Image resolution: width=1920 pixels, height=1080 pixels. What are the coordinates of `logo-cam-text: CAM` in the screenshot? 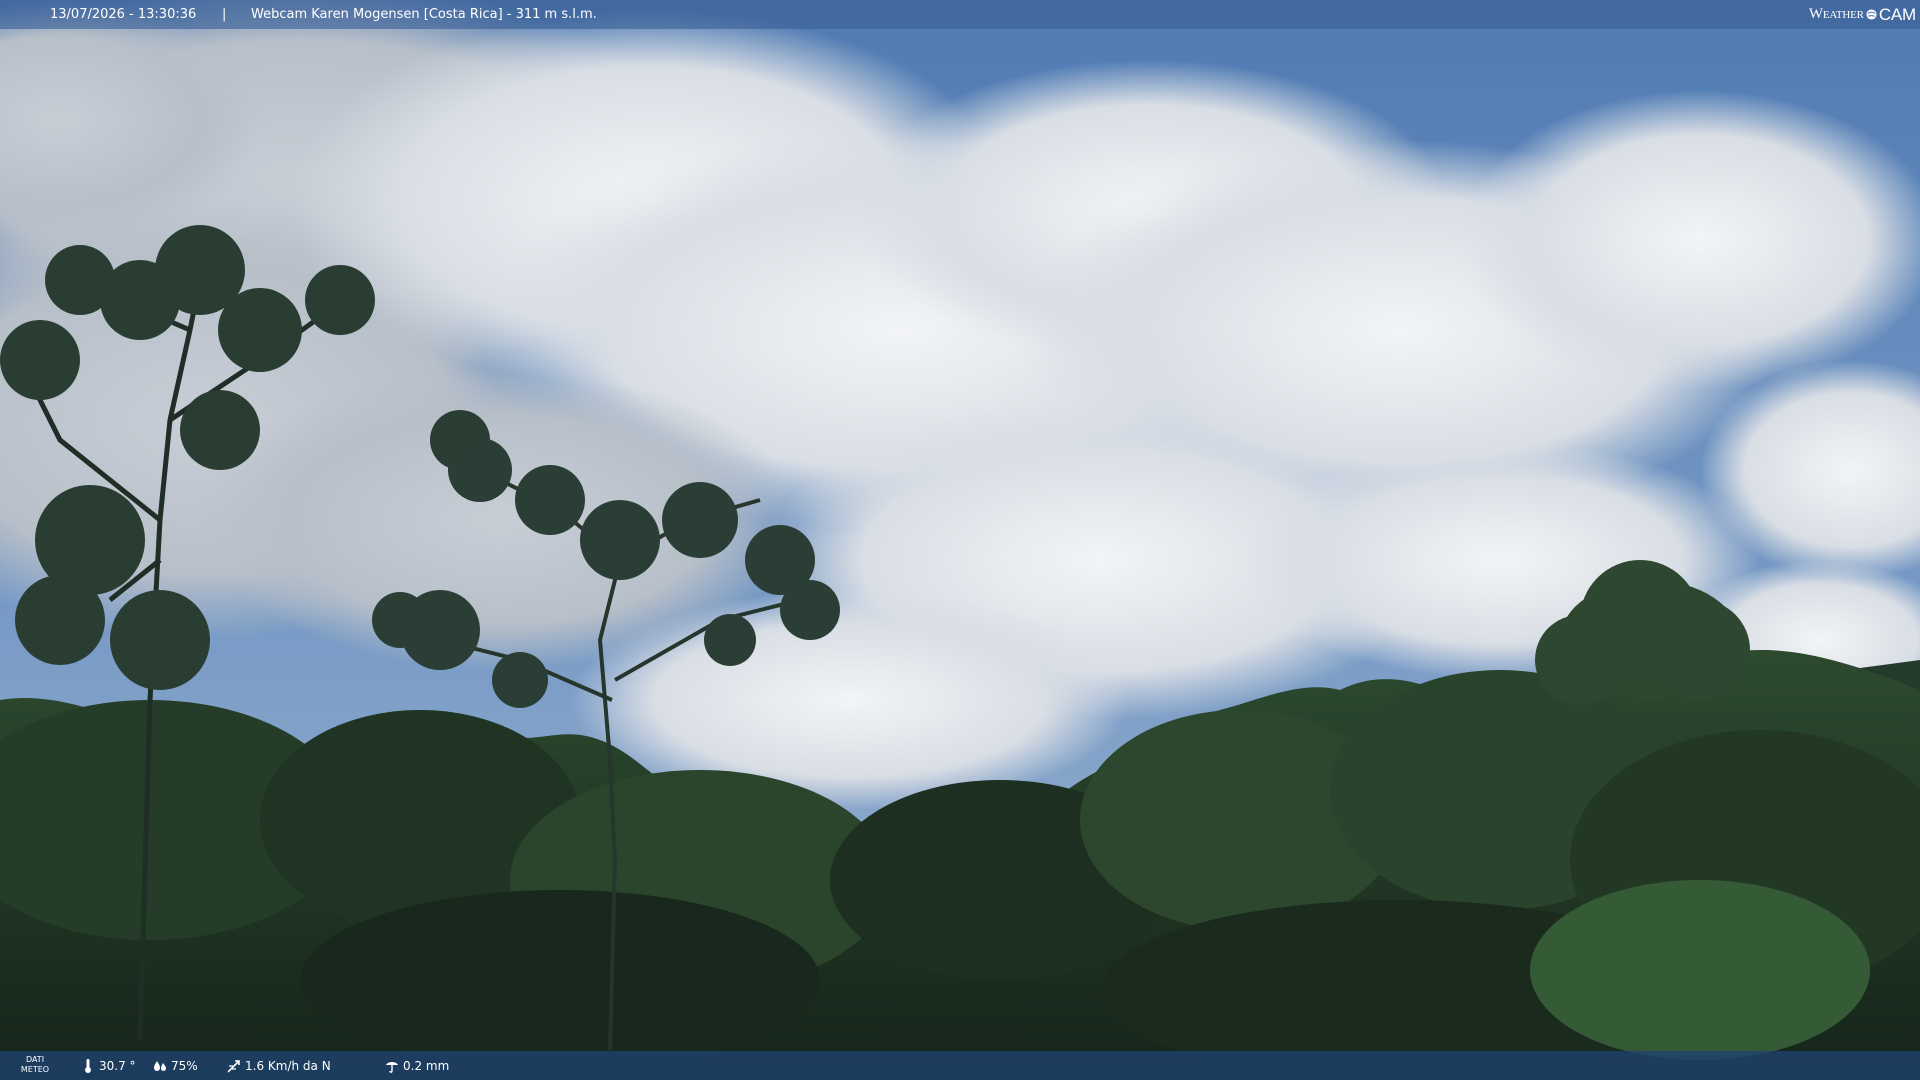 It's located at (1897, 14).